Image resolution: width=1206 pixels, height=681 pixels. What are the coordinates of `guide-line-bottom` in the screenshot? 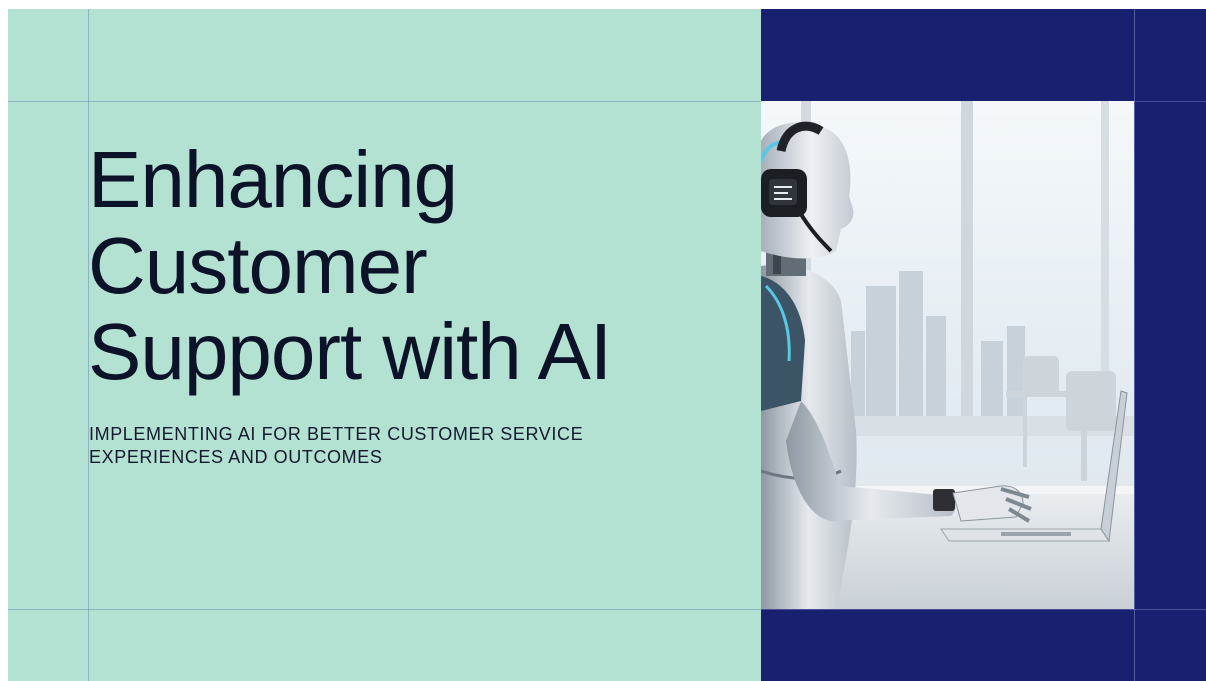 It's located at (384, 609).